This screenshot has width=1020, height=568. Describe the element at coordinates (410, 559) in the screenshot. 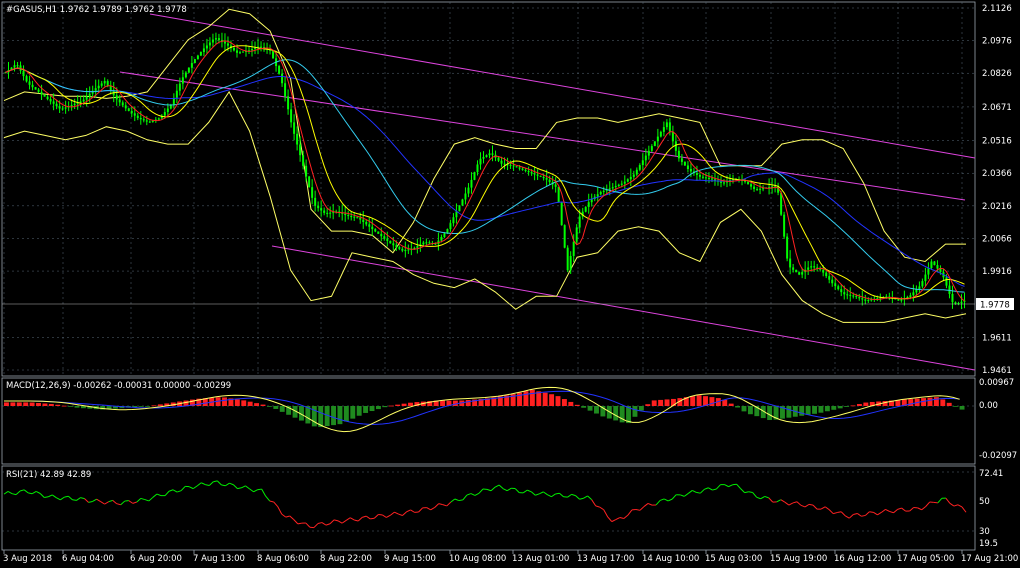

I see `time-label-6: 9 Aug 15:00` at that location.